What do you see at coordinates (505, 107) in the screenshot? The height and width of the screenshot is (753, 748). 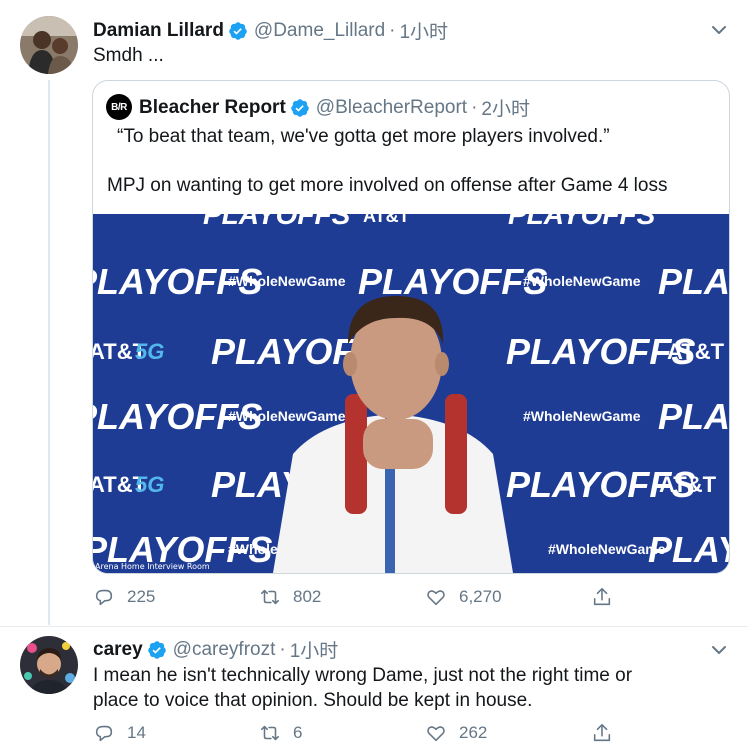 I see `quoted-timestamp: 2小时` at bounding box center [505, 107].